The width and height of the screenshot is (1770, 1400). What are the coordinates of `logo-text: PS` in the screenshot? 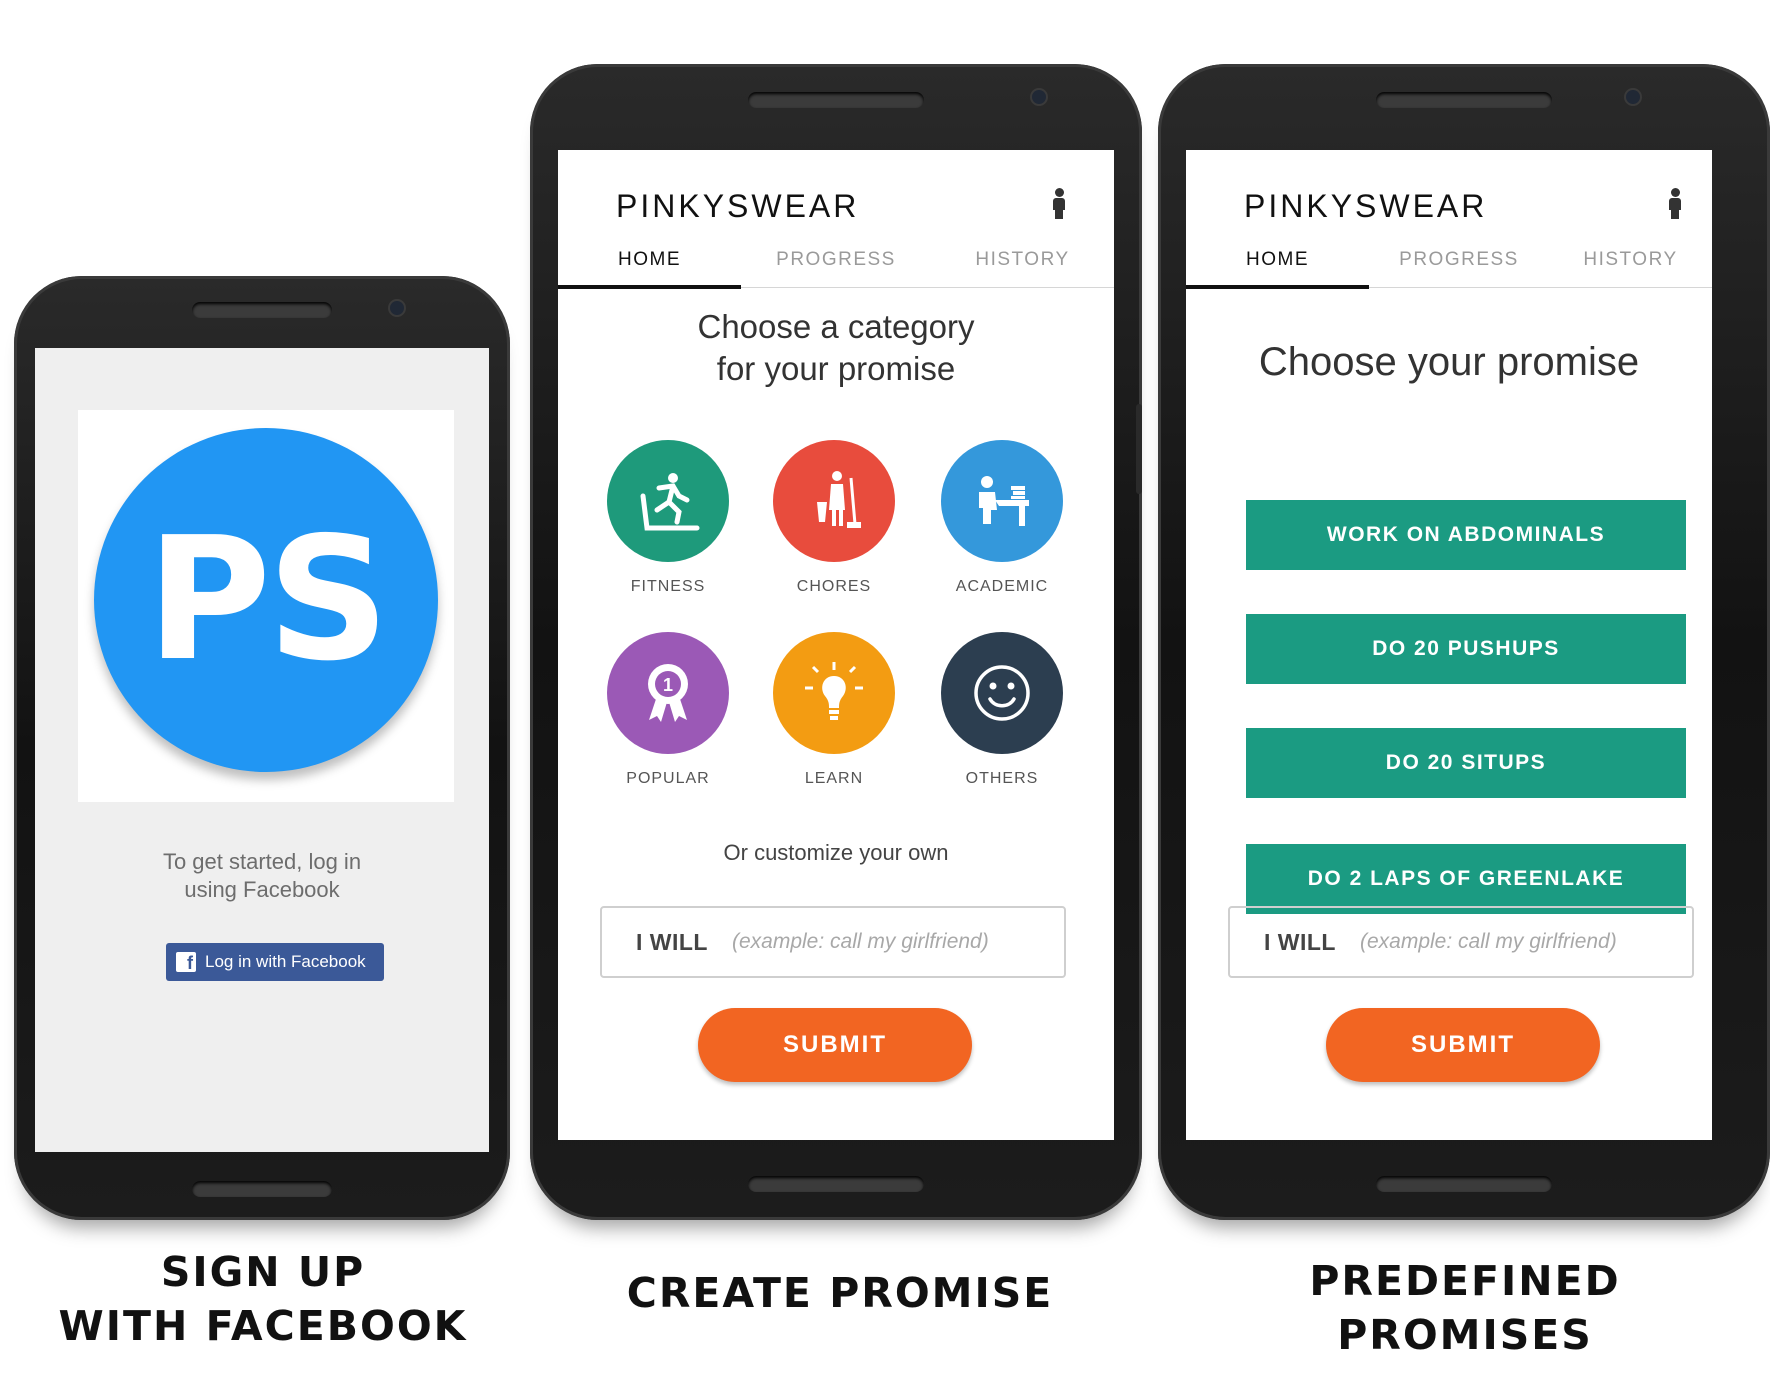 It's located at (267, 600).